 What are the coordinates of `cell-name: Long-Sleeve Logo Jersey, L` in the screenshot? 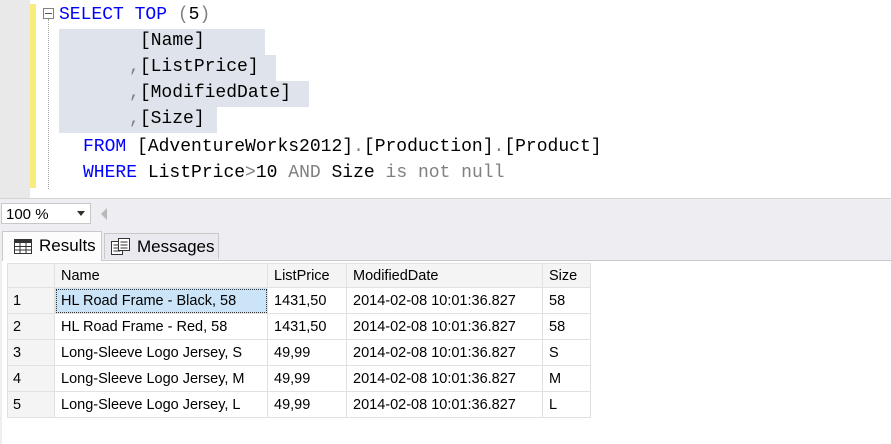 It's located at (161, 404).